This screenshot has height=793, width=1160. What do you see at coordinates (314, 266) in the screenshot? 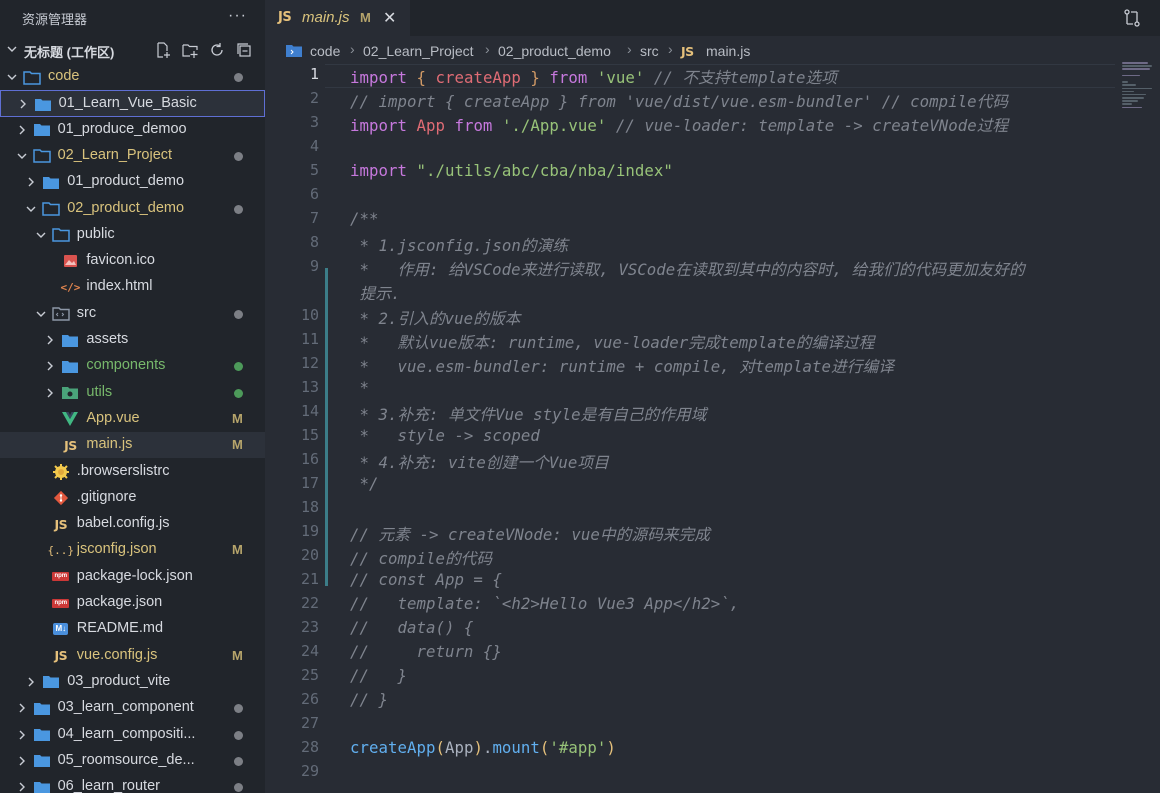
I see `line-number: 9` at bounding box center [314, 266].